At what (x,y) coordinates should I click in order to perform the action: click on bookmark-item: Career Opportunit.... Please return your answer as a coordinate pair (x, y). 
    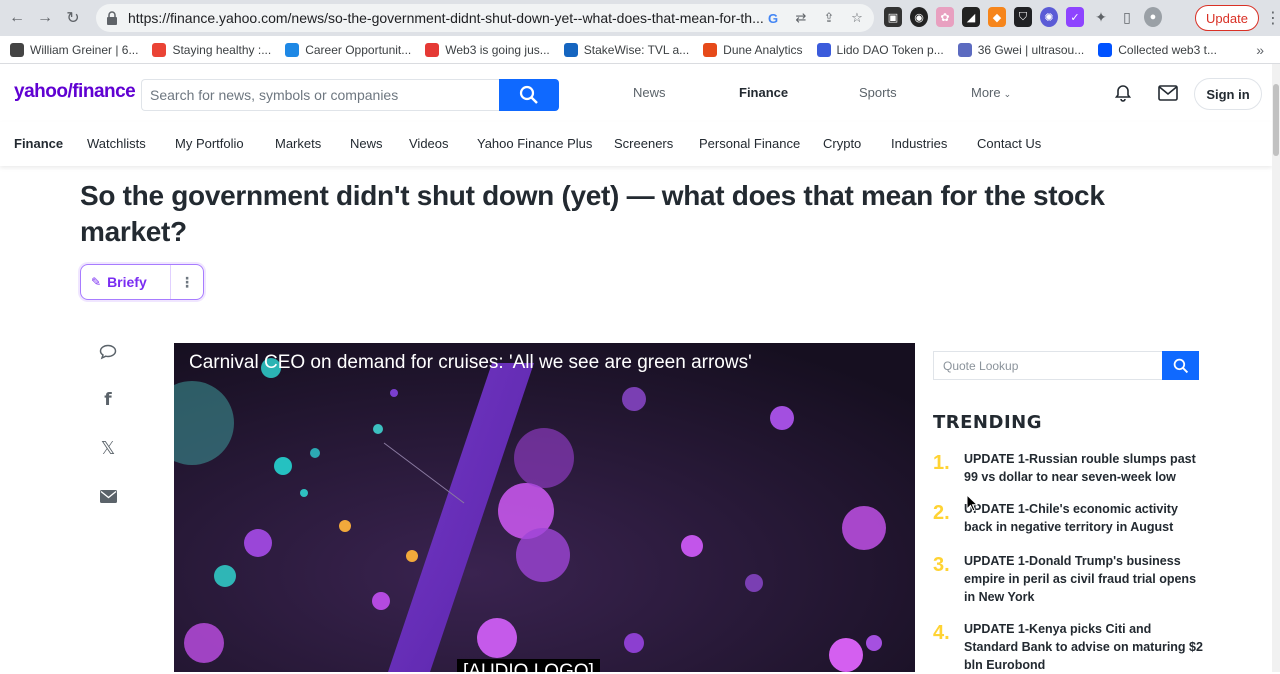
    Looking at the image, I should click on (348, 49).